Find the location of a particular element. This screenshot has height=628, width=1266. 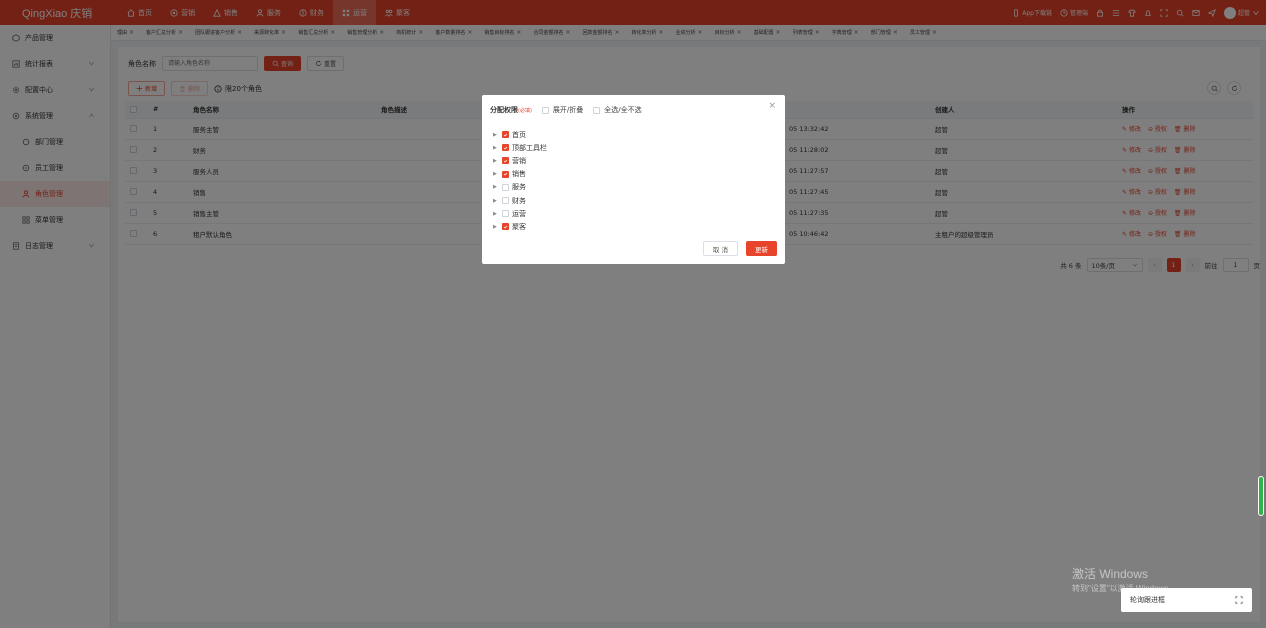

tree-node-label: 财务 is located at coordinates (519, 200).